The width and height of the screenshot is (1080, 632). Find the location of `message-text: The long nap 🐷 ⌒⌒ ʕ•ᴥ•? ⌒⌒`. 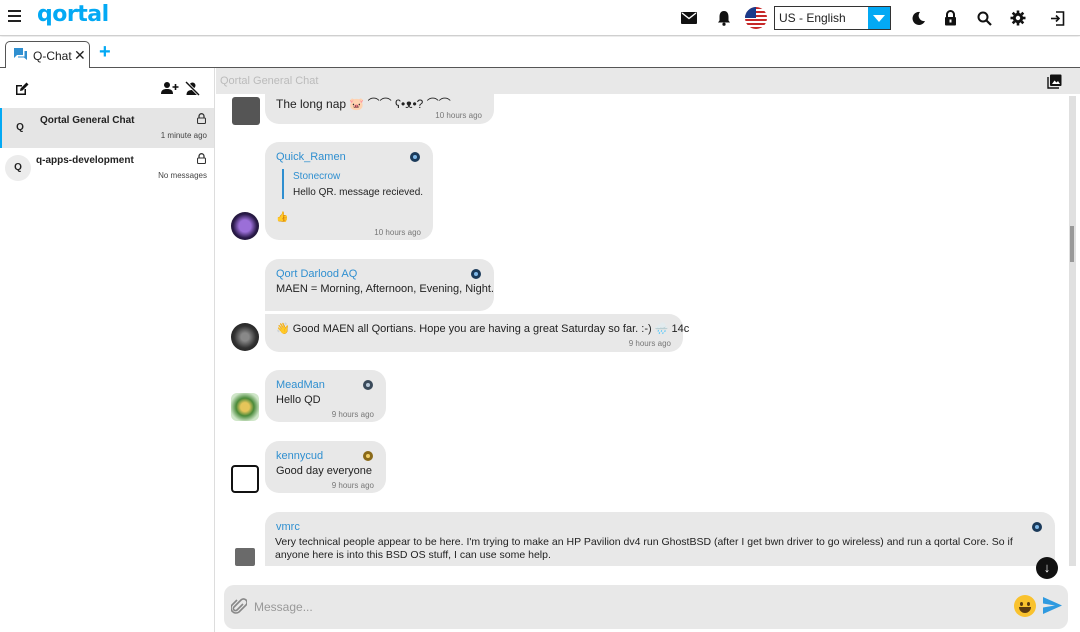

message-text: The long nap 🐷 ⌒⌒ ʕ•ᴥ•? ⌒⌒ is located at coordinates (363, 104).